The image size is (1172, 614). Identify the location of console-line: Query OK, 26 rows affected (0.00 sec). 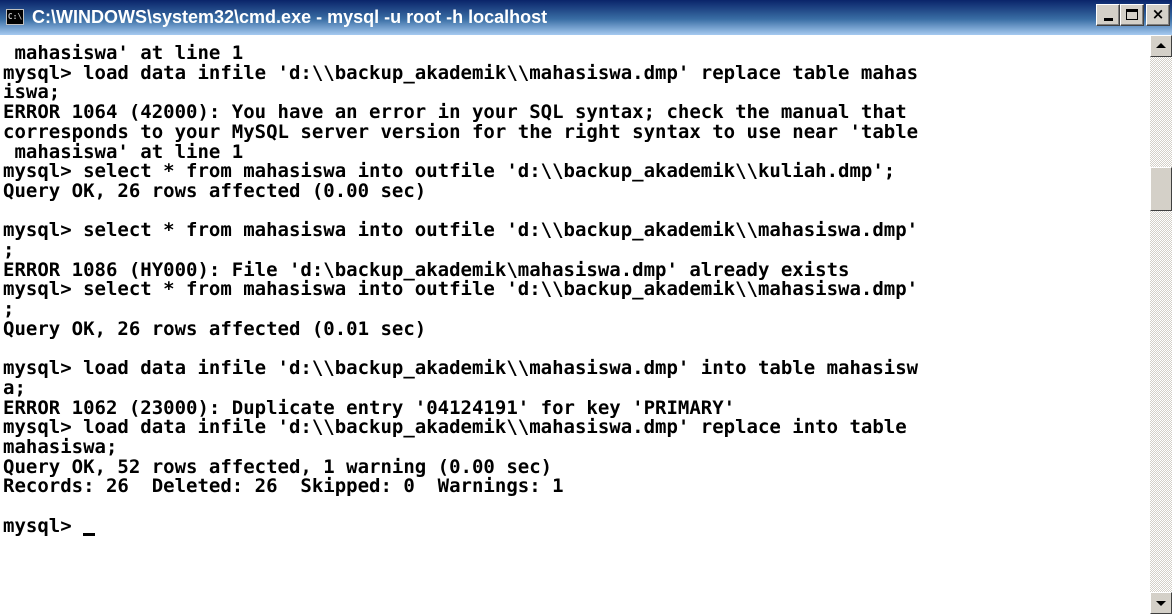
(215, 190).